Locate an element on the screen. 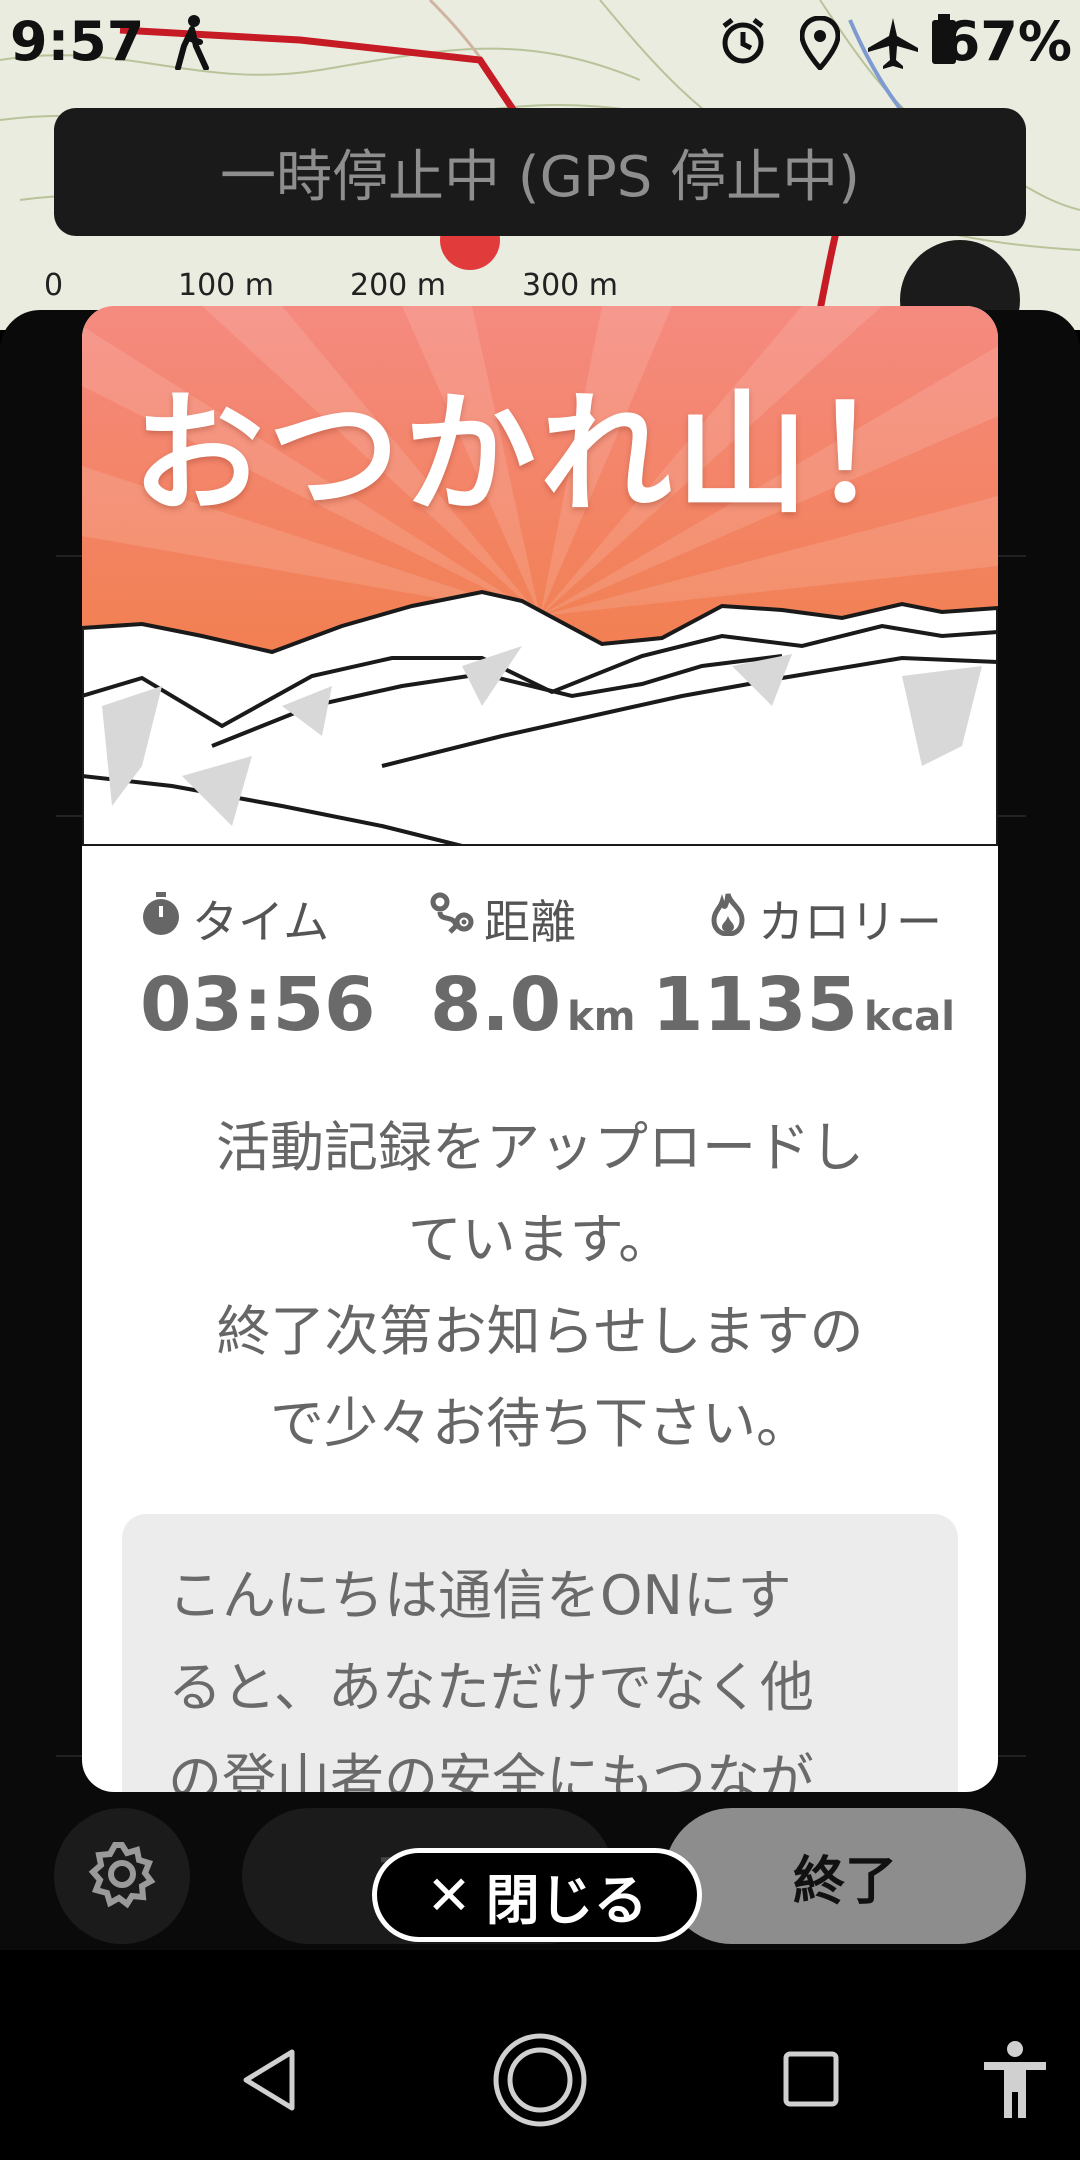 The height and width of the screenshot is (2160, 1080). map-scale: 0 100 m 200 m 300 m is located at coordinates (350, 288).